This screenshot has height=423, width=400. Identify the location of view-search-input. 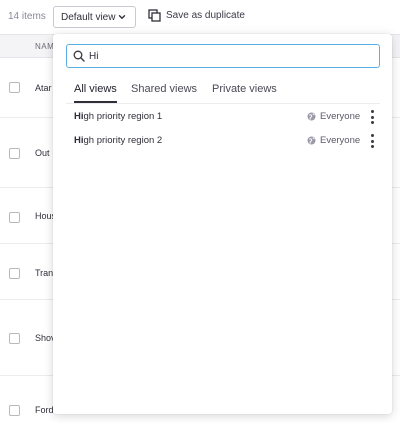
(229, 56).